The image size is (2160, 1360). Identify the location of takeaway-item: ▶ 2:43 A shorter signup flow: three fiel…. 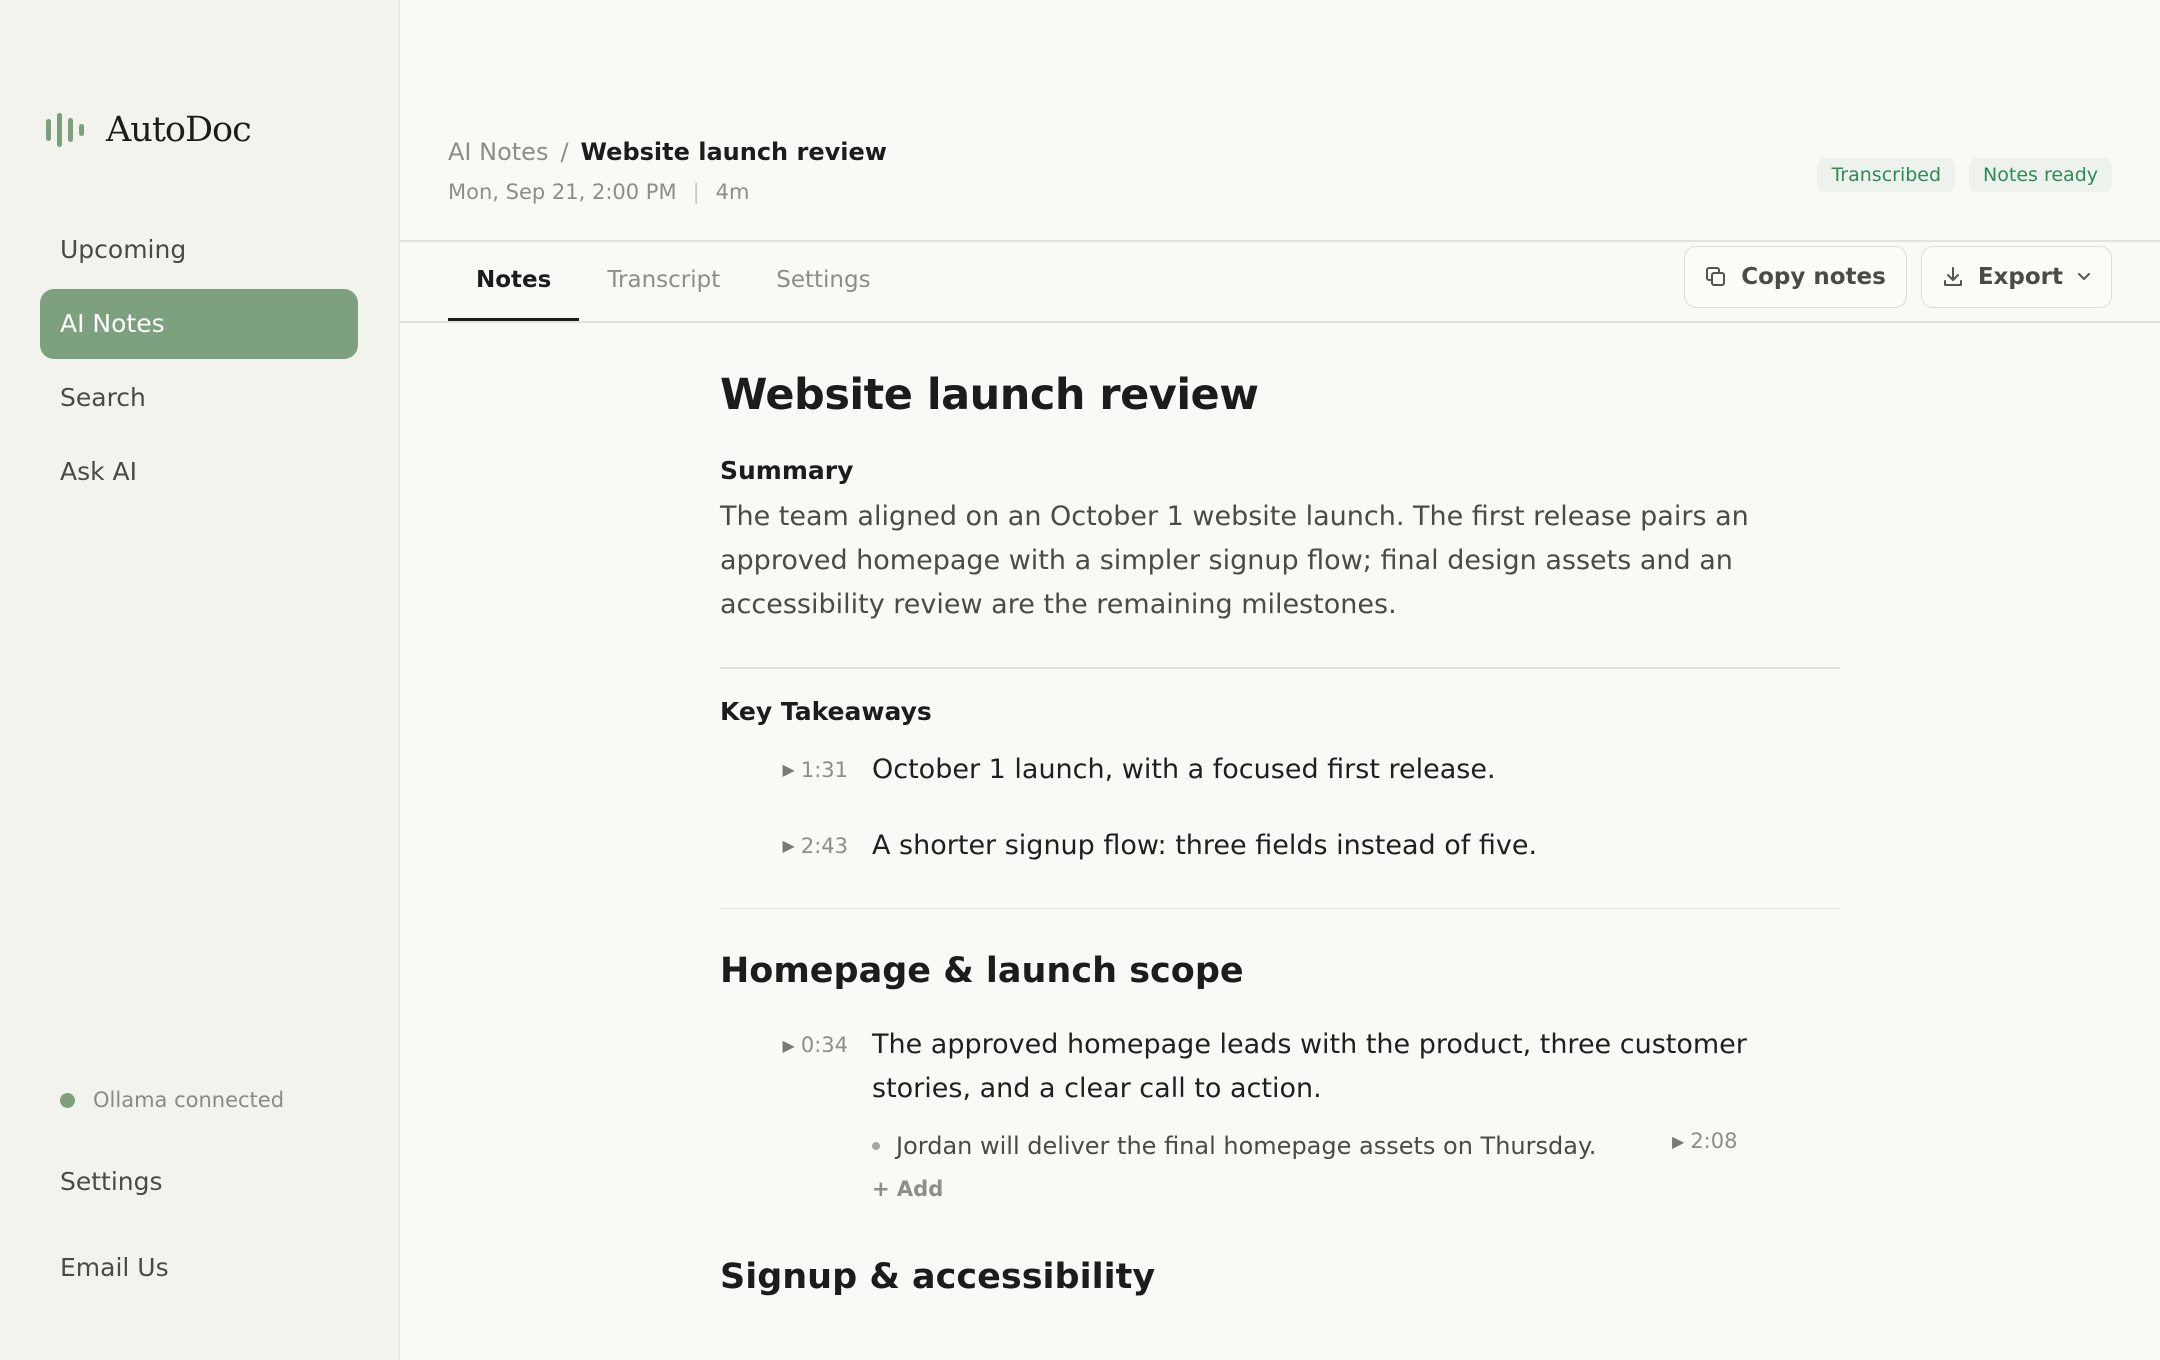
(1280, 846).